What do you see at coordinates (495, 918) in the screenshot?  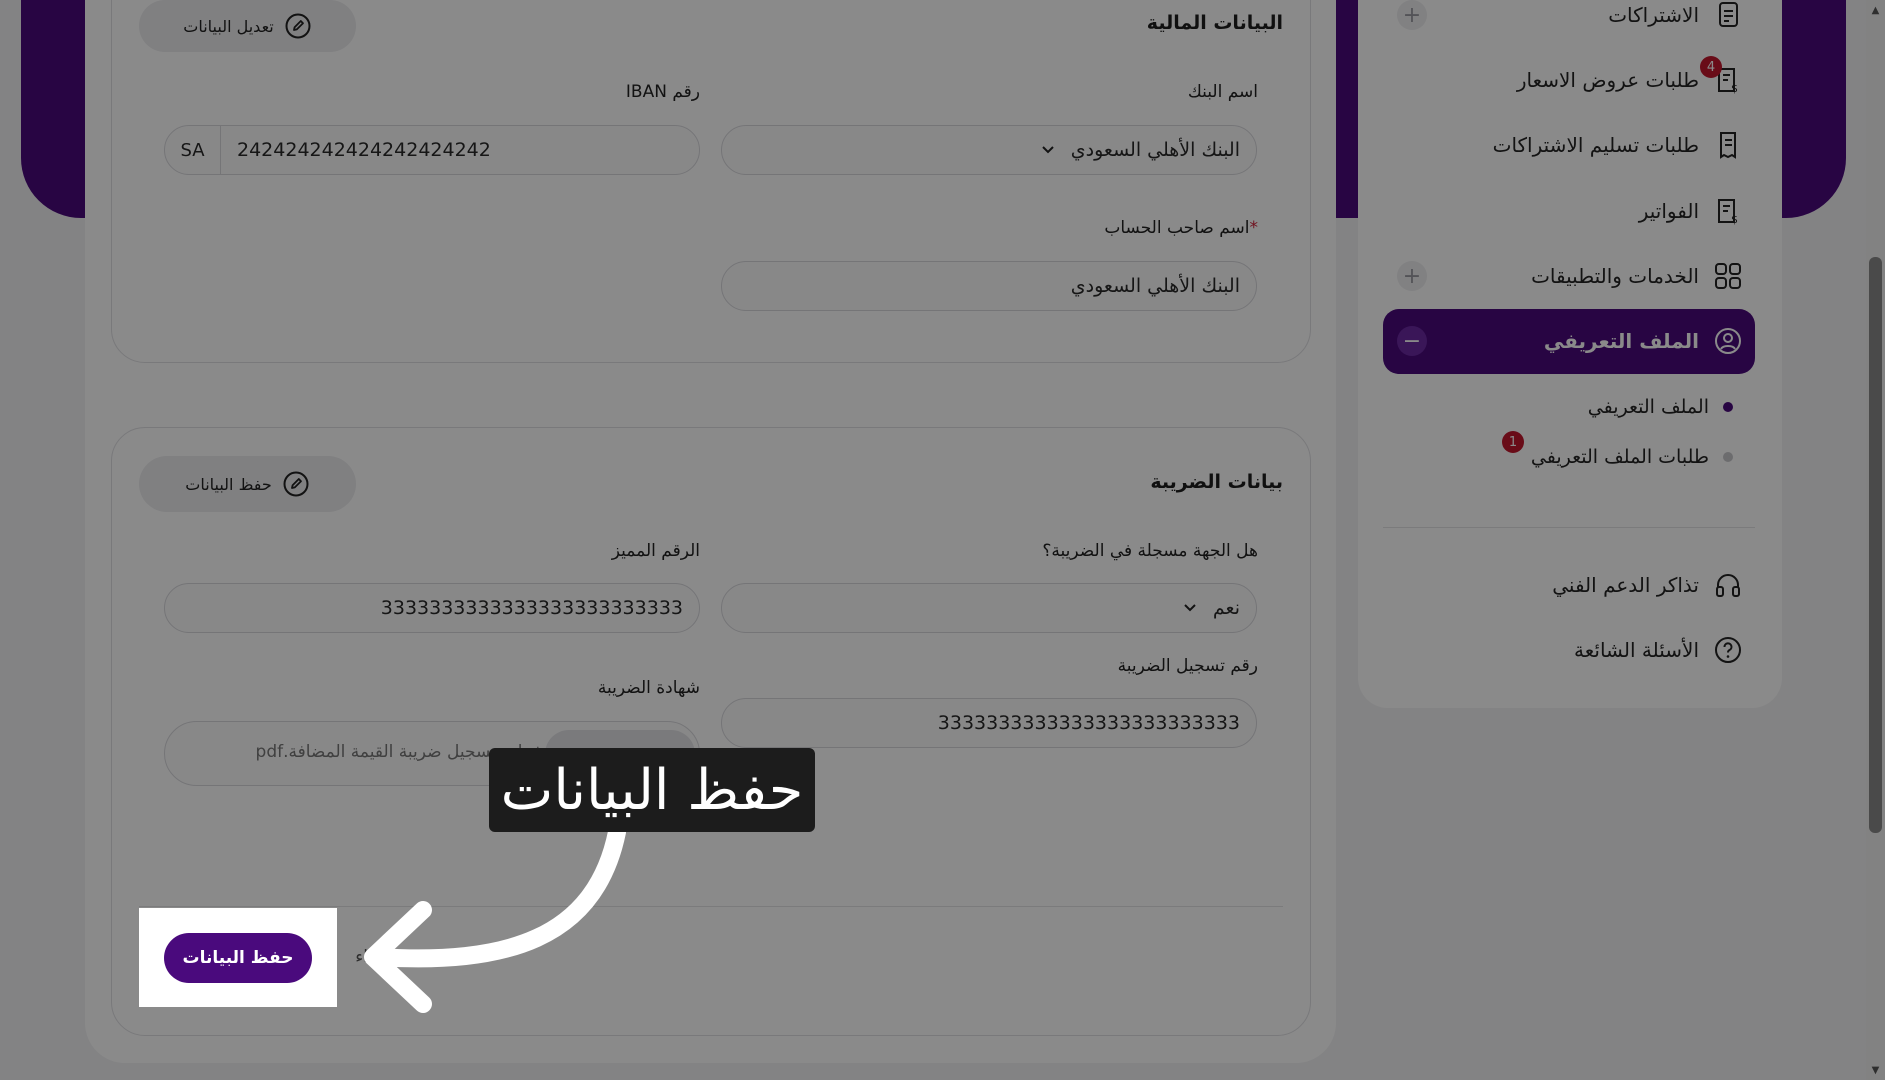 I see `curved-arrow-icon` at bounding box center [495, 918].